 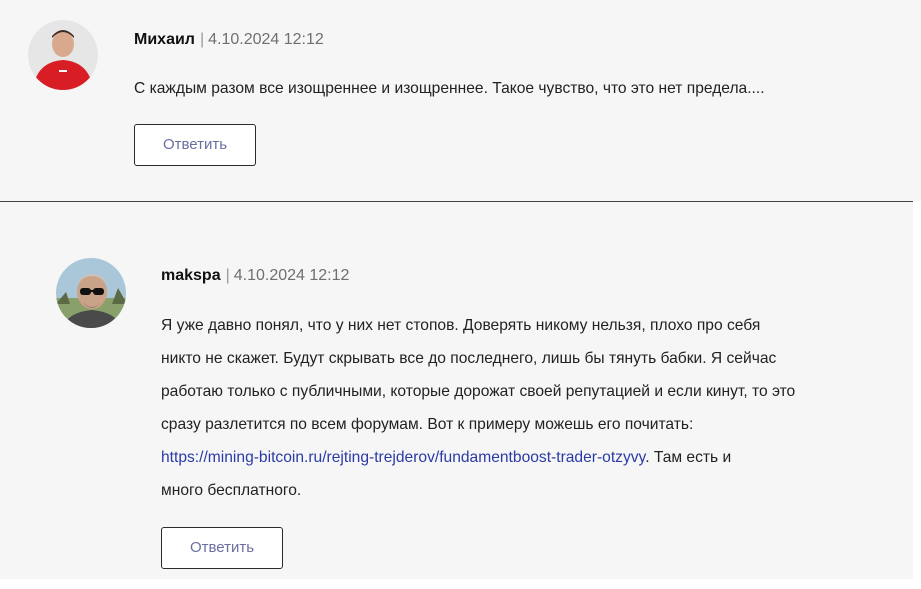 I want to click on comment-text-after-link: . Там есть и, so click(x=688, y=457).